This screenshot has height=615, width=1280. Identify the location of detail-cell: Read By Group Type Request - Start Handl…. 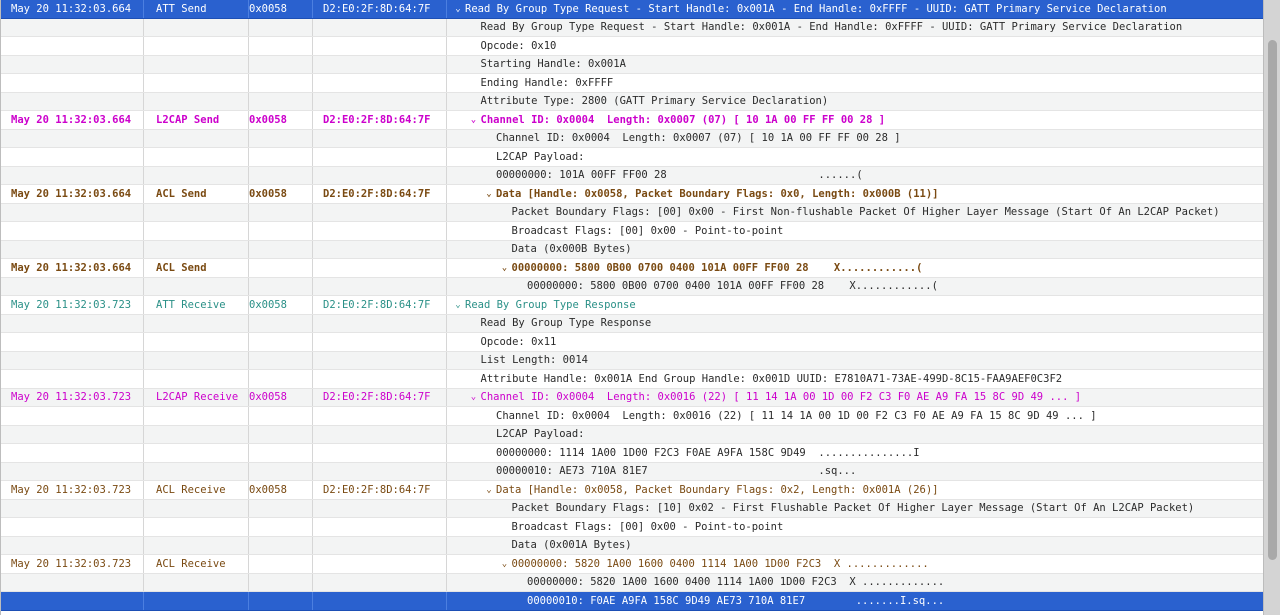
(856, 28).